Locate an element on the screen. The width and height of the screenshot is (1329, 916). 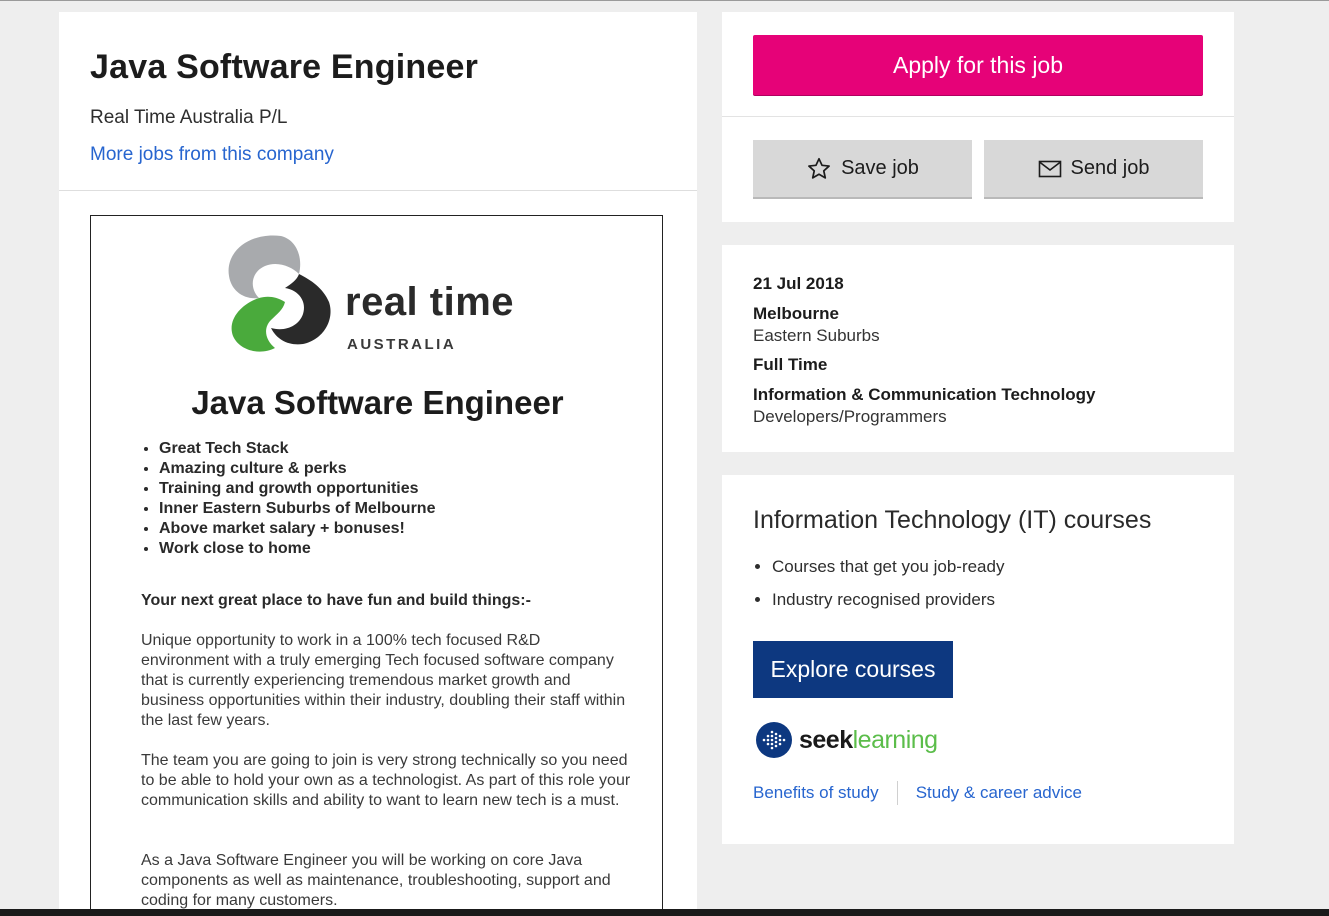
apply-panel: Apply for this job Save job Send job is located at coordinates (978, 117).